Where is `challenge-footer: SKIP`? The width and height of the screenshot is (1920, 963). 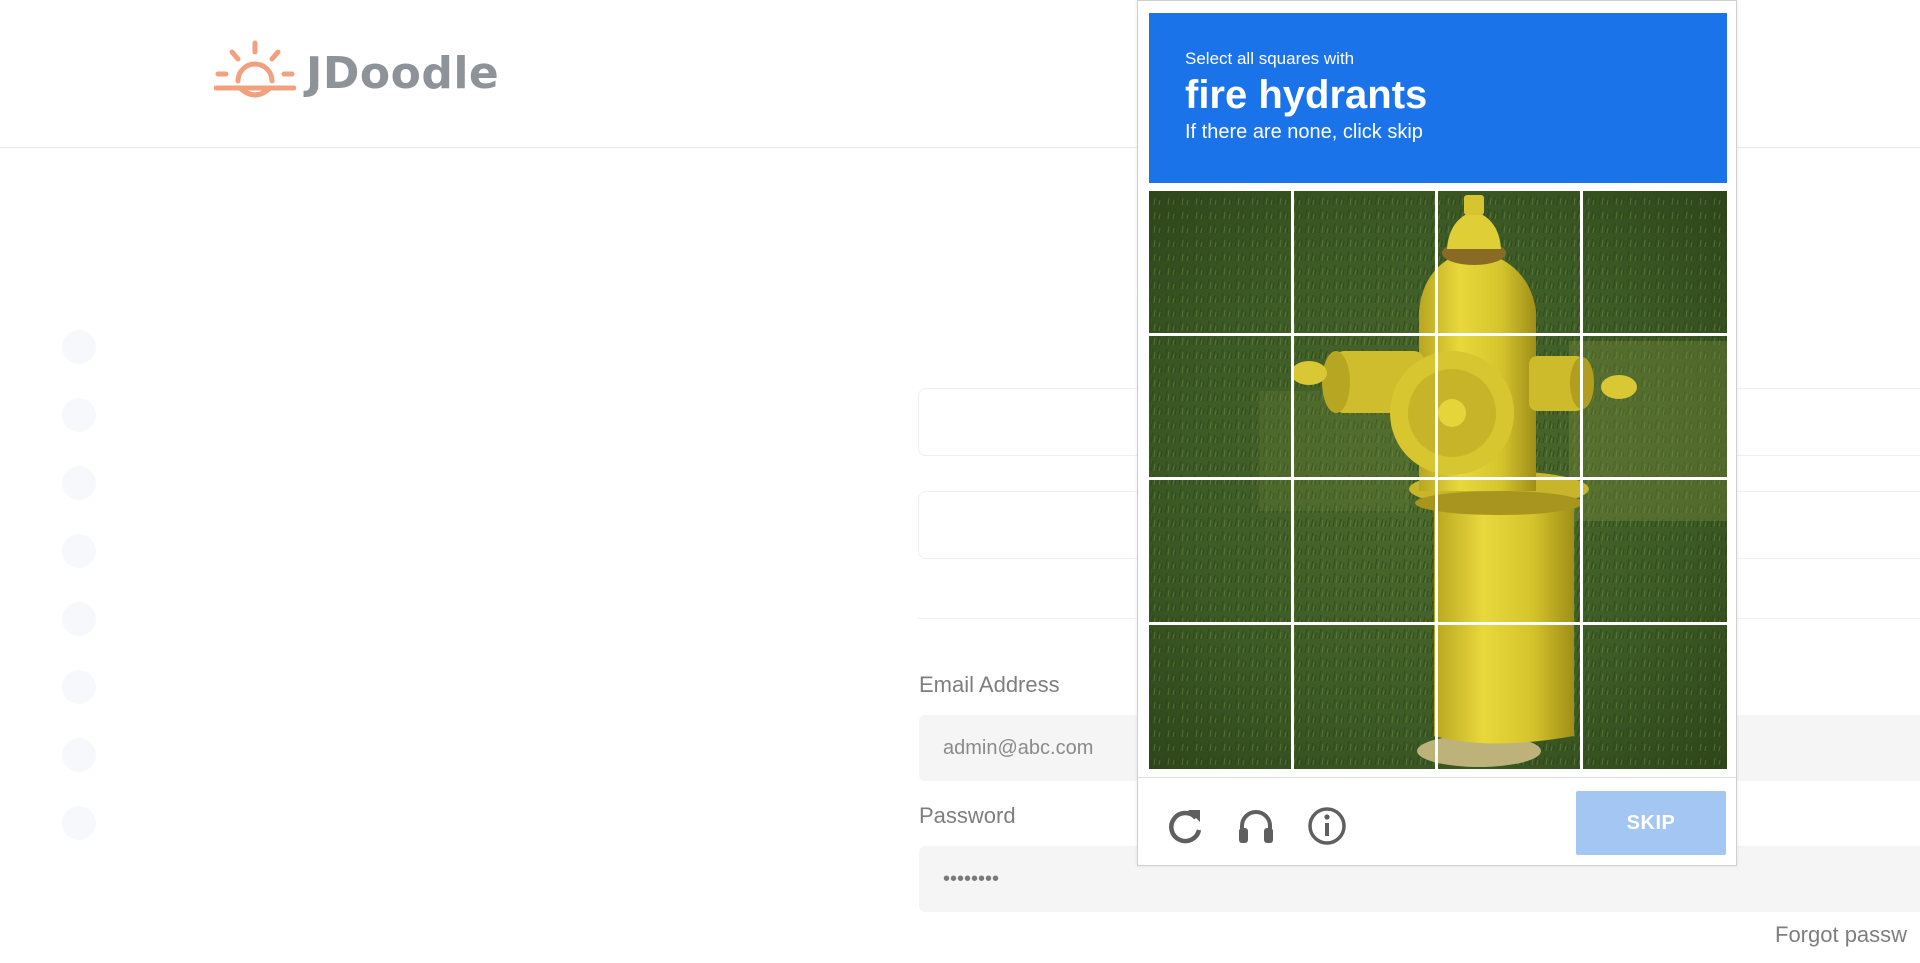
challenge-footer: SKIP is located at coordinates (1437, 822).